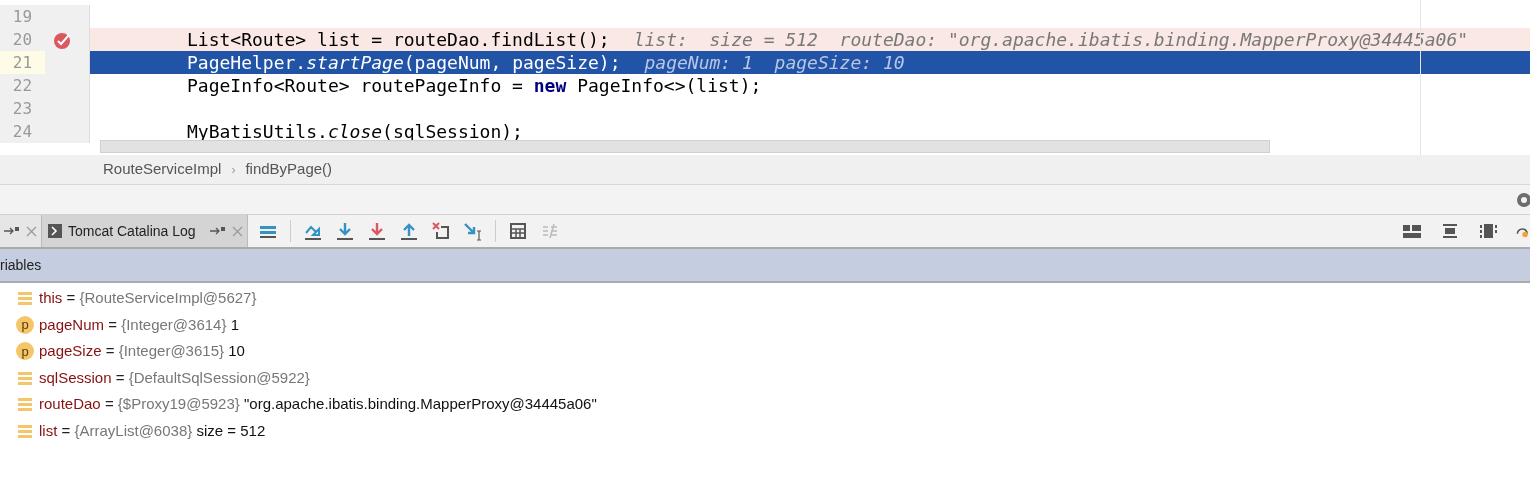  I want to click on variable-entry: pageSize = {Integer@3615} 10, so click(142, 351).